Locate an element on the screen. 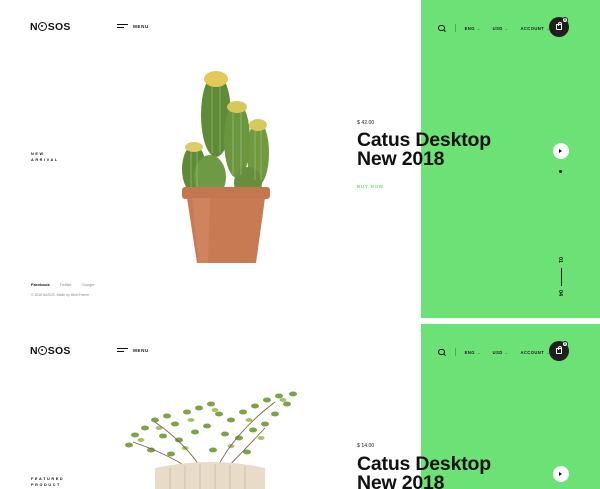 Image resolution: width=600 pixels, height=489 pixels. product-price: $ 14.00 is located at coordinates (366, 446).